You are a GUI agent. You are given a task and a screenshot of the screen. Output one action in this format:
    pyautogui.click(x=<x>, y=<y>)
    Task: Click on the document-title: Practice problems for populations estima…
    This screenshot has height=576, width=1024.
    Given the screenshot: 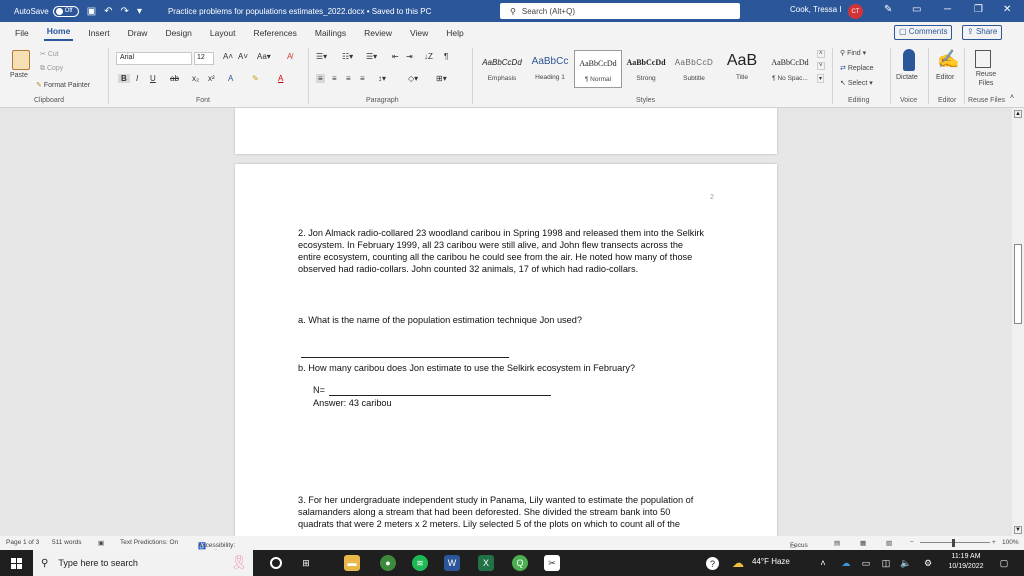 What is the action you would take?
    pyautogui.click(x=299, y=11)
    